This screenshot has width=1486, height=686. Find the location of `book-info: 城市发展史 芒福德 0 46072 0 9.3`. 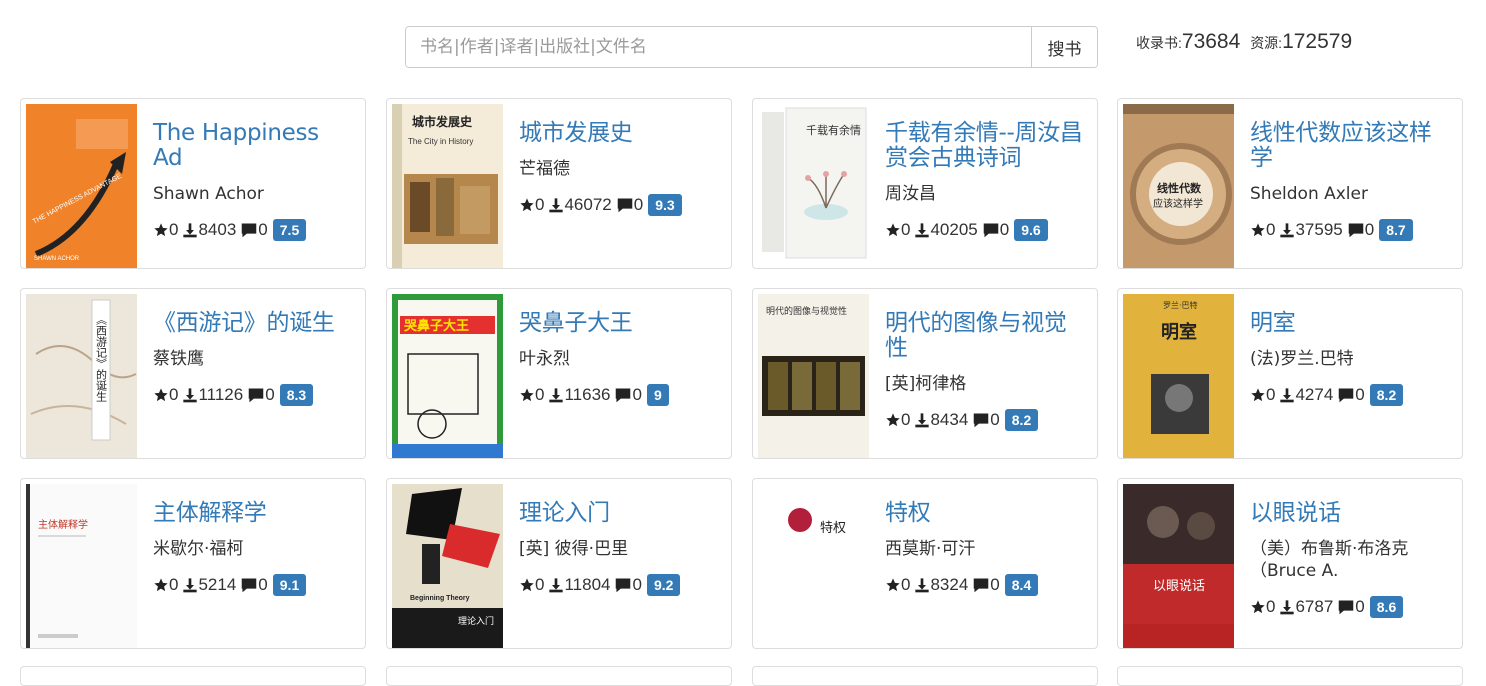

book-info: 城市发展史 芒福德 0 46072 0 9.3 is located at coordinates (620, 168).